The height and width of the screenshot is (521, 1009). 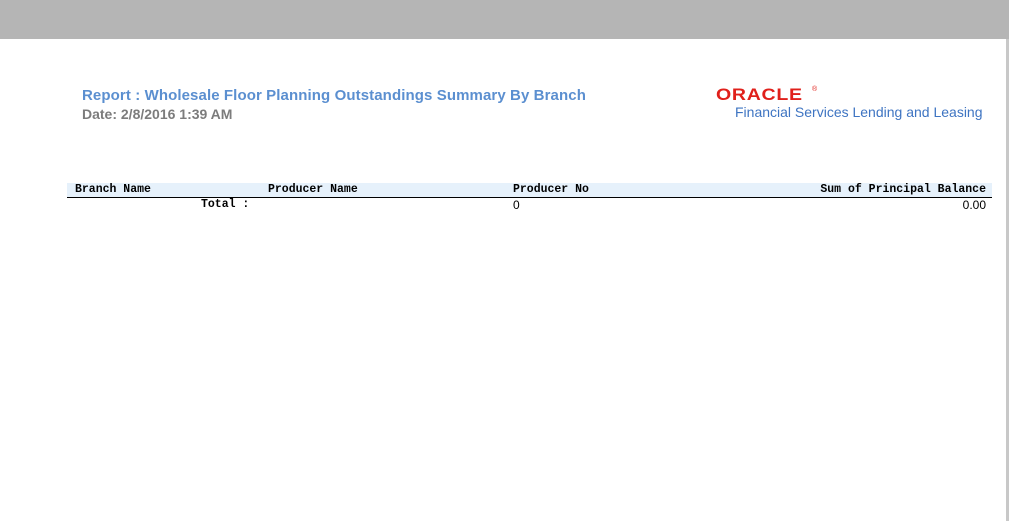 I want to click on report-date: Date: 2/8/2016 1:39 AM, so click(x=157, y=114).